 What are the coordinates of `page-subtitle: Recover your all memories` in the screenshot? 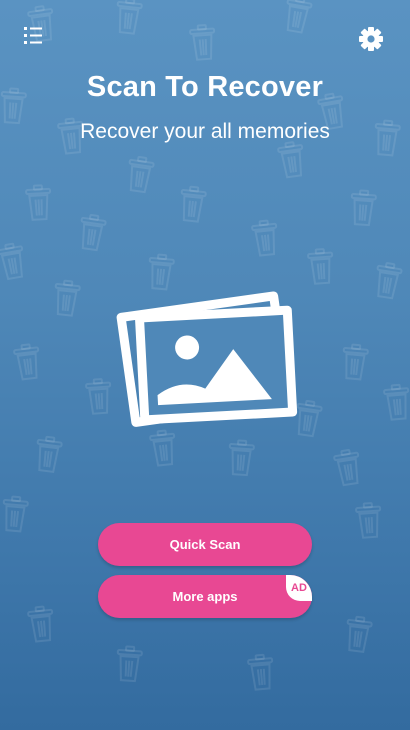 It's located at (205, 131).